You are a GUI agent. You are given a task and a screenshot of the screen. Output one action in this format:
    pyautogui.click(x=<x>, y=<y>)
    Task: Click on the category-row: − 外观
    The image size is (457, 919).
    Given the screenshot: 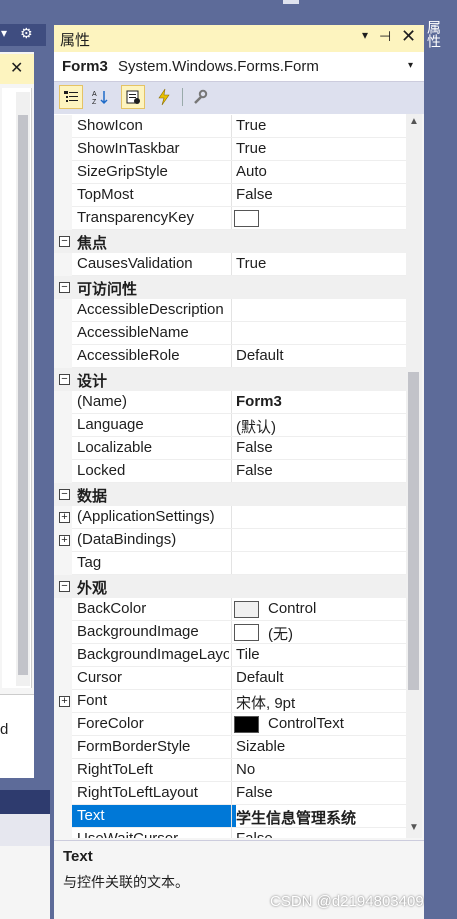 What is the action you would take?
    pyautogui.click(x=230, y=586)
    